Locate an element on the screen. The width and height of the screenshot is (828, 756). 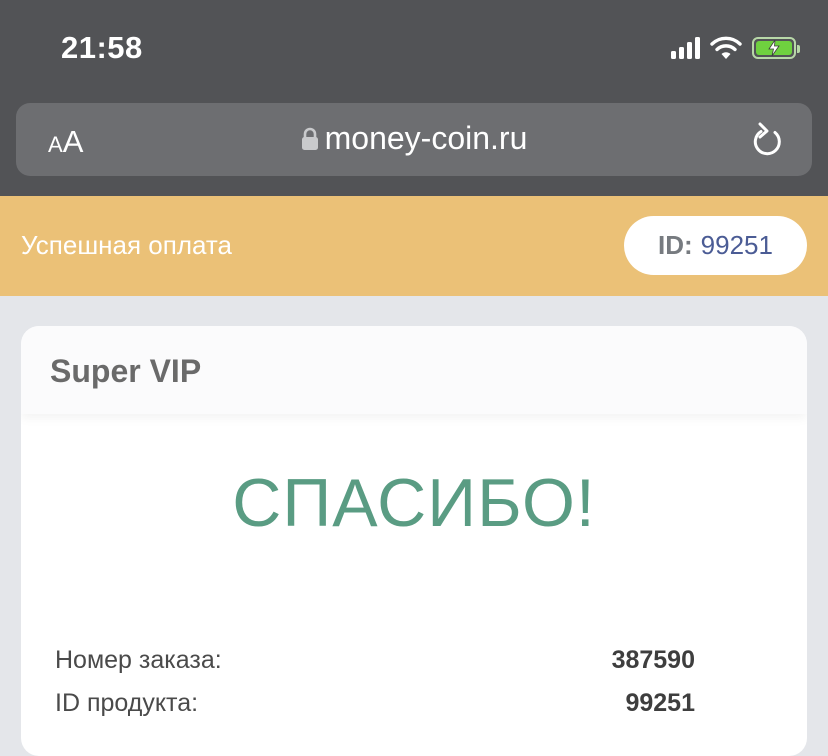
id-badge: ID: 99251 is located at coordinates (715, 245).